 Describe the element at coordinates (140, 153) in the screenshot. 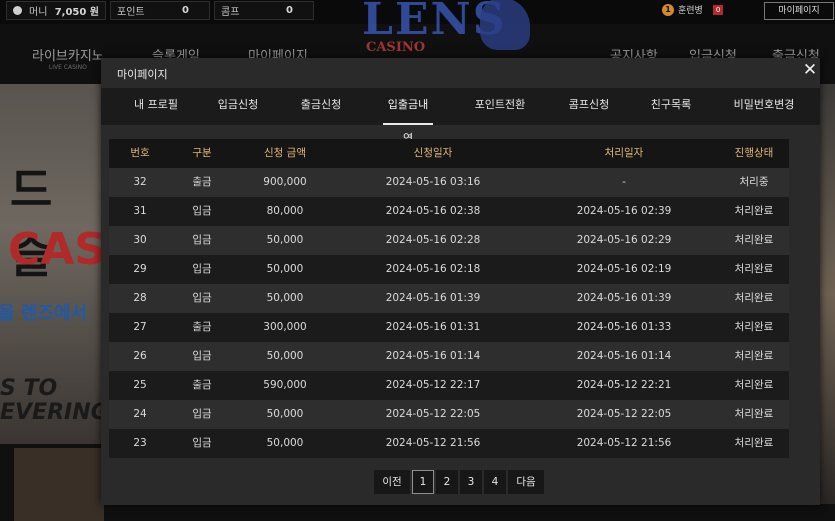

I see `col-number: 번호` at that location.